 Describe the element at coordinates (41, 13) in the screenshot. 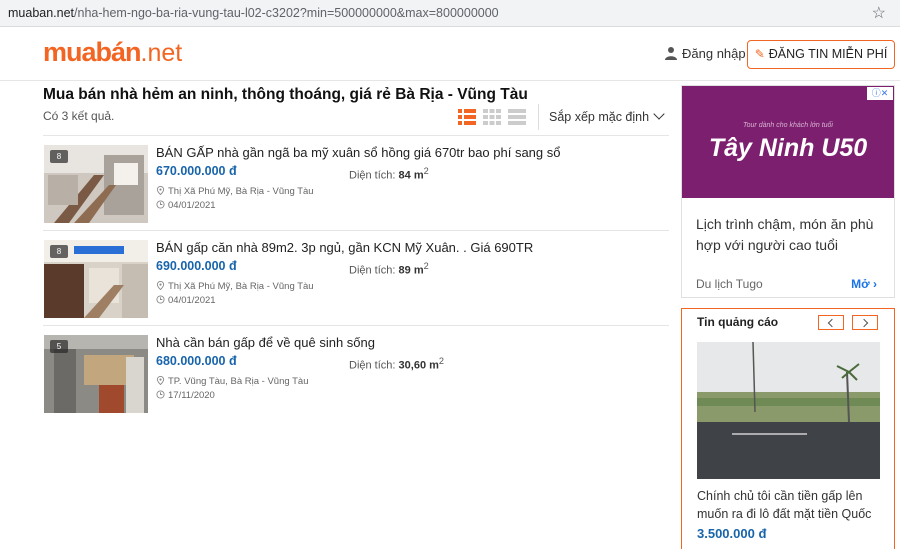

I see `url-domain: muaban.net` at that location.